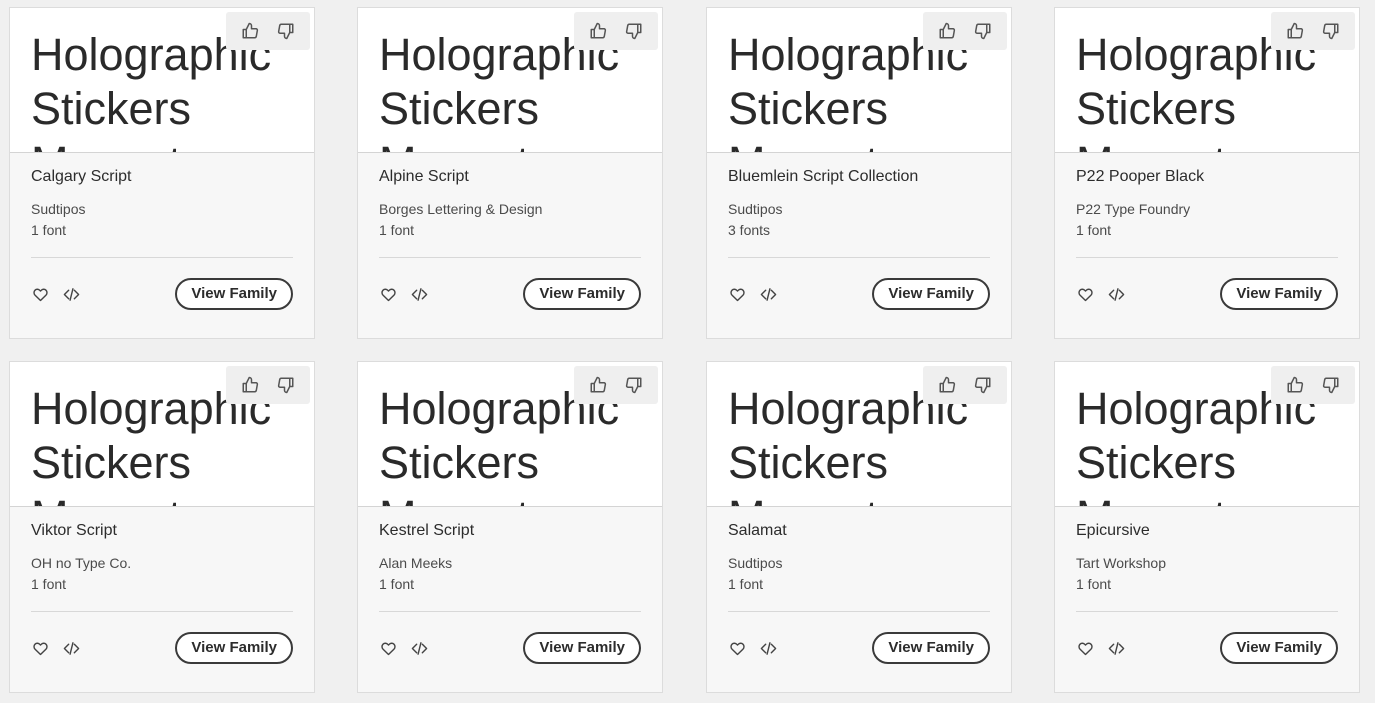 The image size is (1375, 703). What do you see at coordinates (162, 527) in the screenshot?
I see `font-family-card: Holographic Stickers Magenta Viktor Sc` at bounding box center [162, 527].